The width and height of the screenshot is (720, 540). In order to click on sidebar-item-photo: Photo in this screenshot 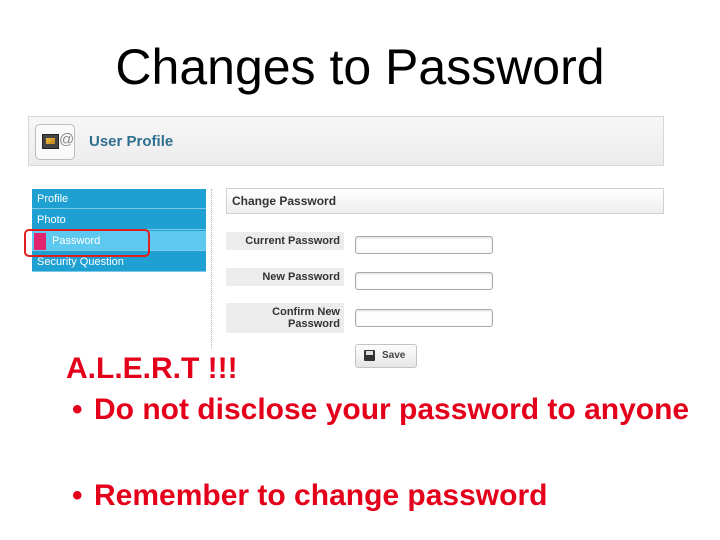, I will do `click(119, 220)`.